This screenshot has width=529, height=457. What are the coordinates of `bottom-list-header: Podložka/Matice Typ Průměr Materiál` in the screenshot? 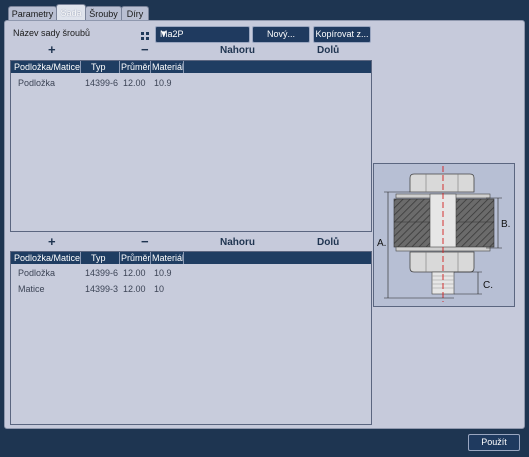 It's located at (191, 258).